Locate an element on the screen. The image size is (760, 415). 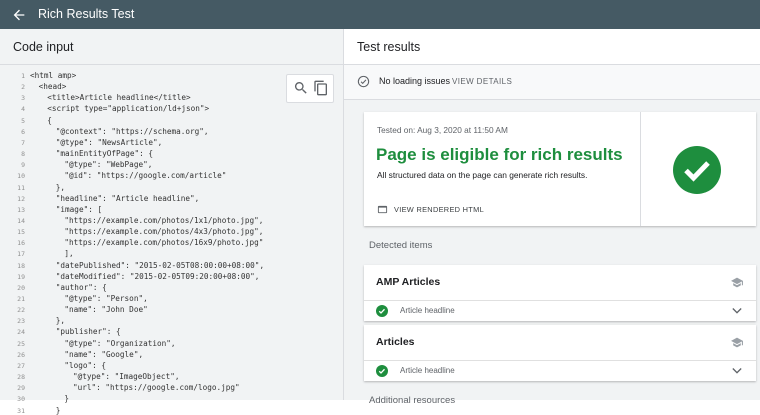
line-number: 28 is located at coordinates (21, 377).